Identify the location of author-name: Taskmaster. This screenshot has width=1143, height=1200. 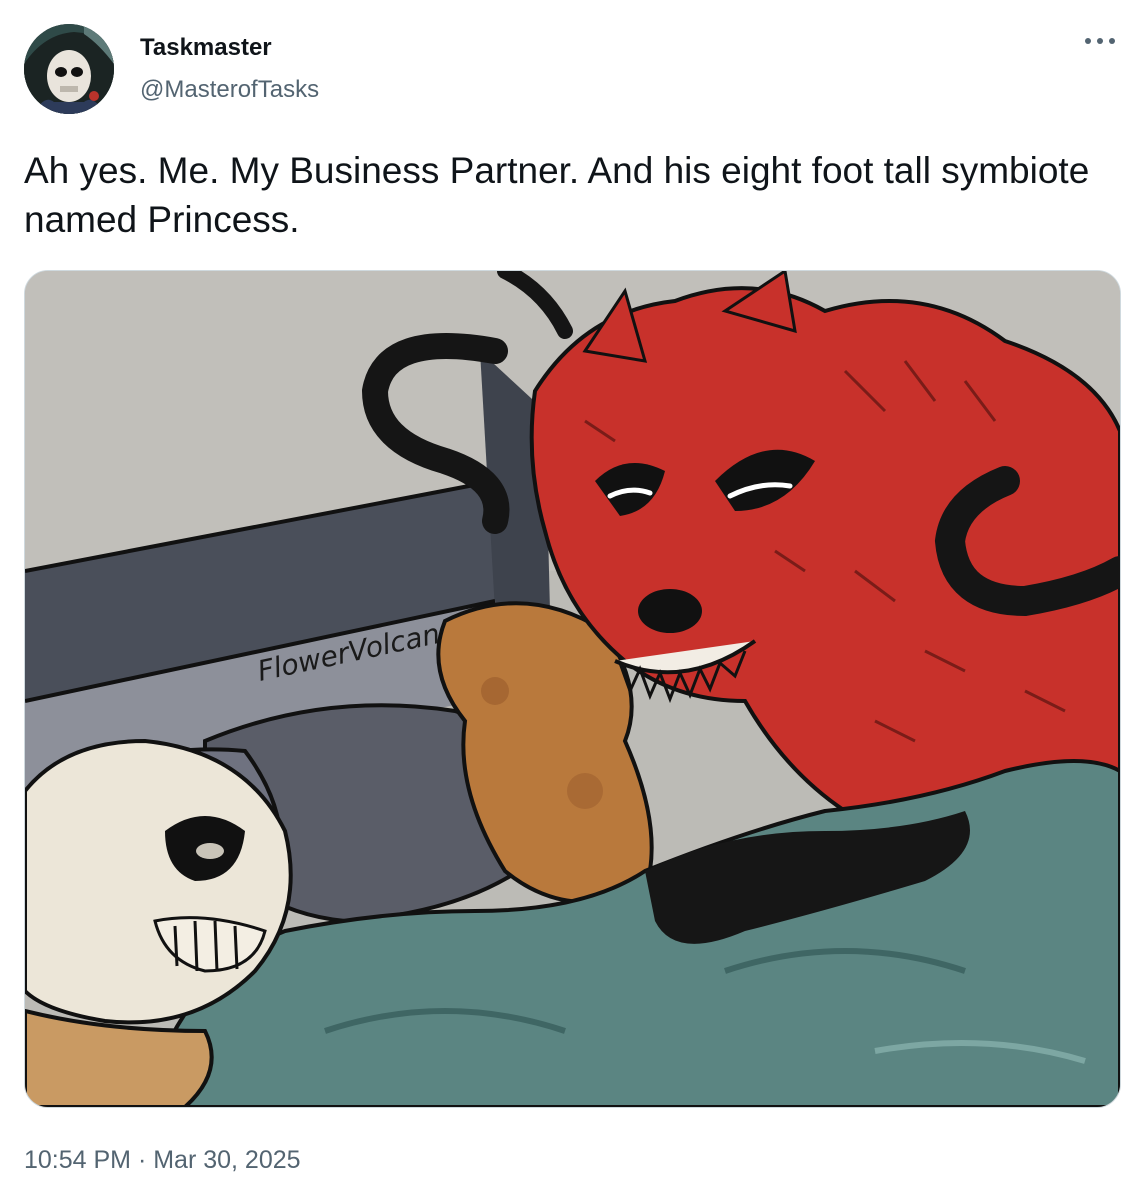
(206, 48).